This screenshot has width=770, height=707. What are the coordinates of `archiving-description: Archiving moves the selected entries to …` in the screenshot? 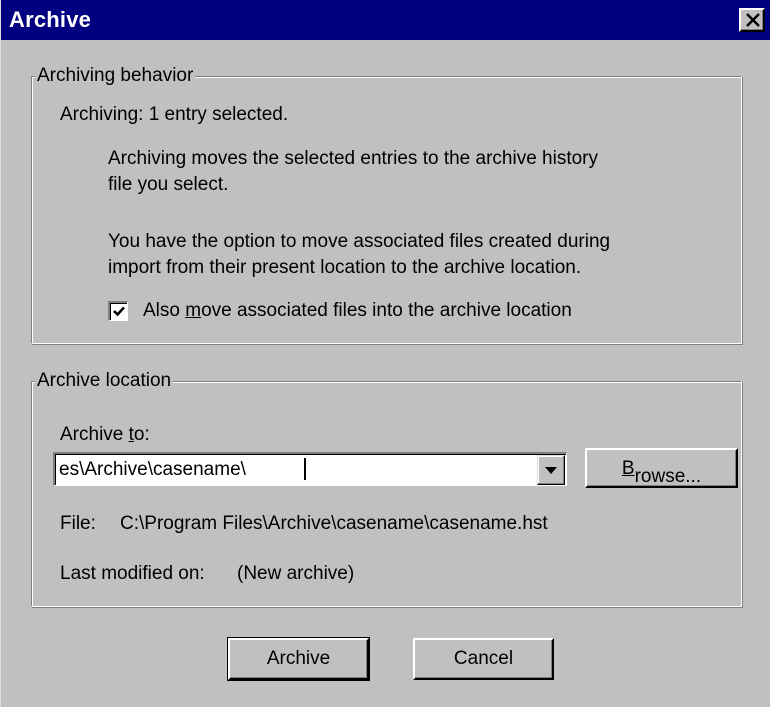 It's located at (353, 172).